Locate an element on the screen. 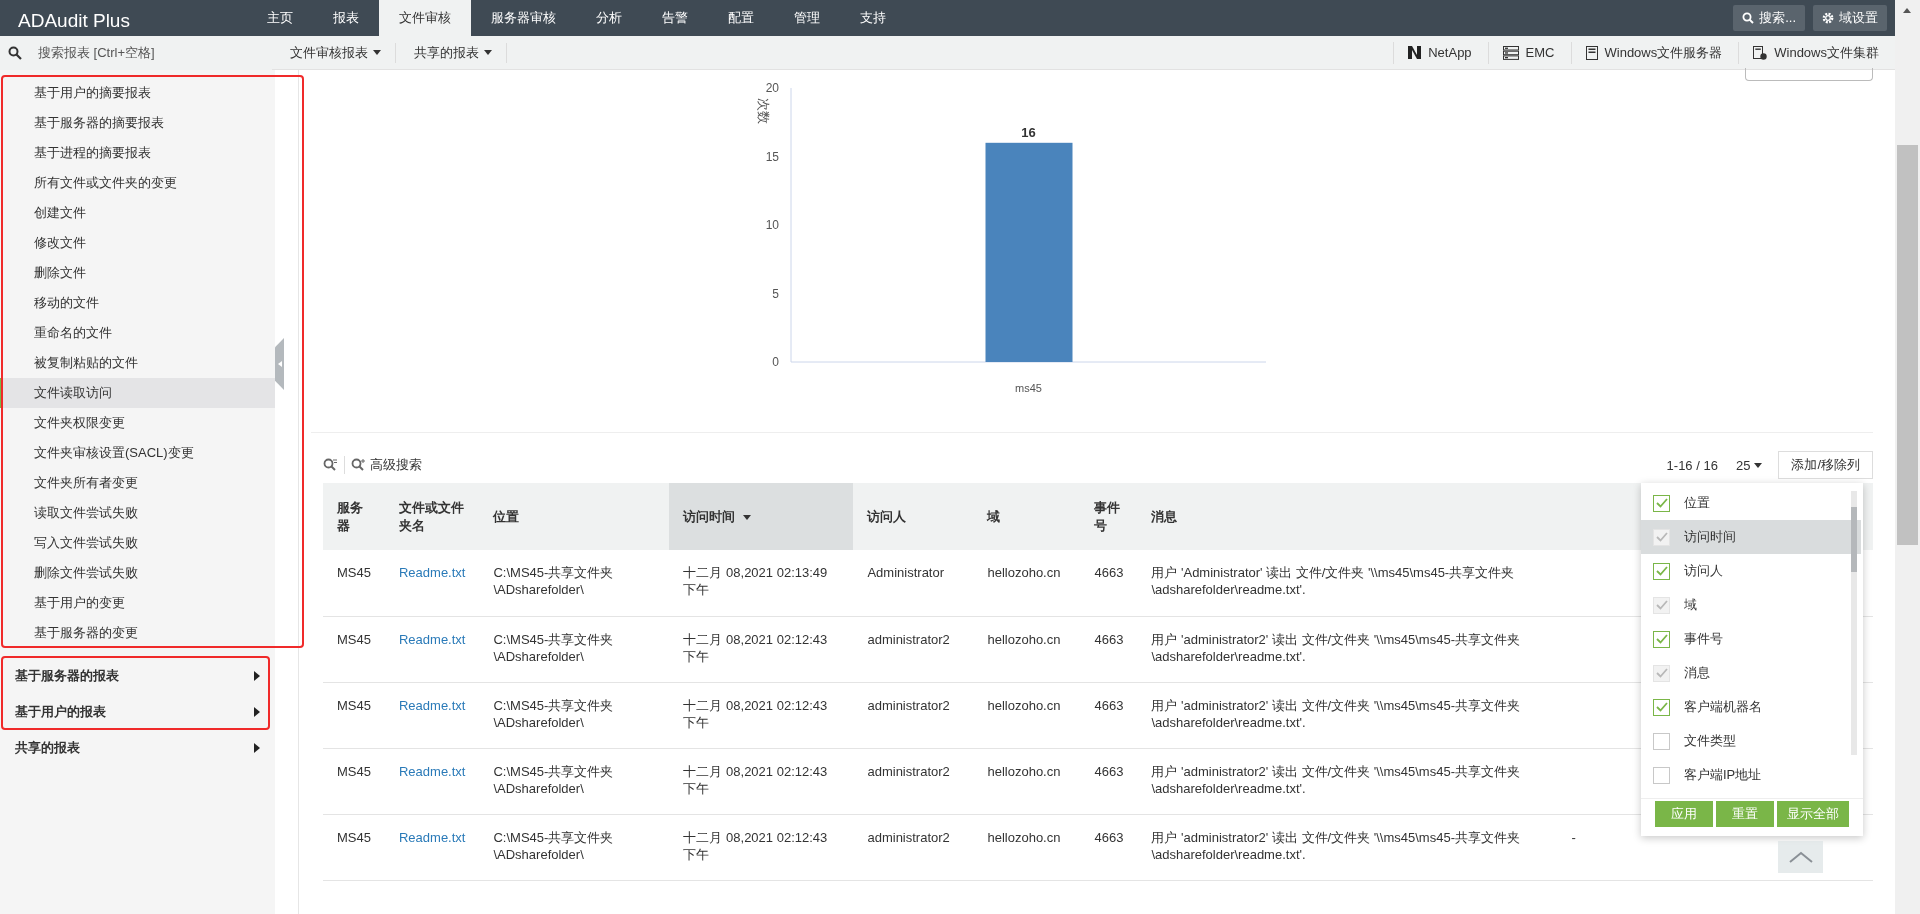 The width and height of the screenshot is (1920, 914). column-header: 位置 is located at coordinates (574, 516).